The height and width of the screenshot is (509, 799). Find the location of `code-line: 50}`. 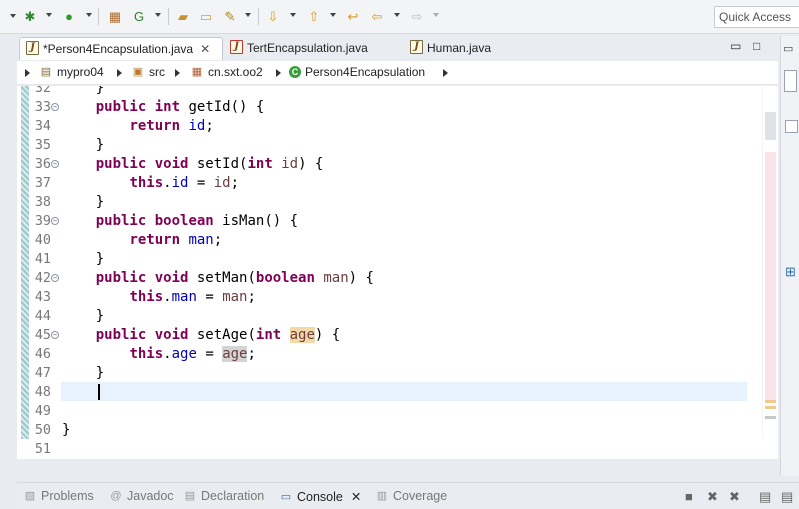

code-line: 50} is located at coordinates (387, 430).